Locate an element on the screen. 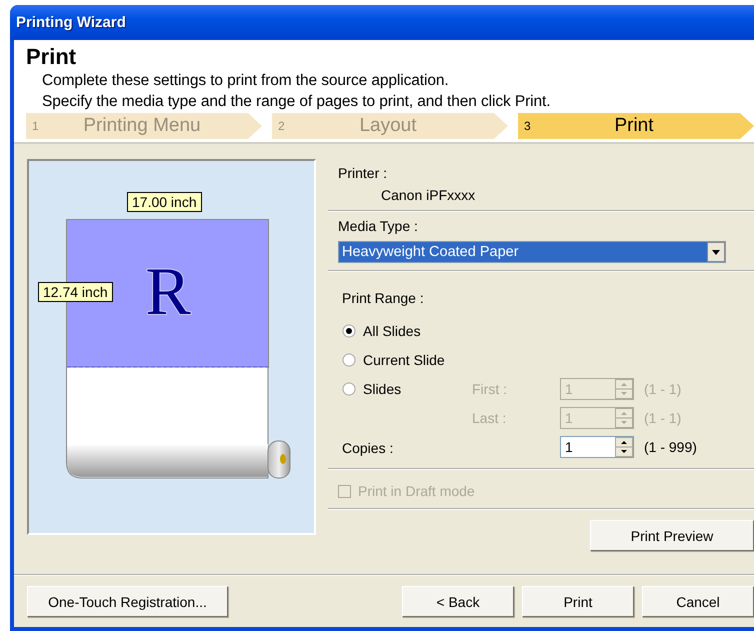 The image size is (754, 631). copies-label: Copies : is located at coordinates (368, 448).